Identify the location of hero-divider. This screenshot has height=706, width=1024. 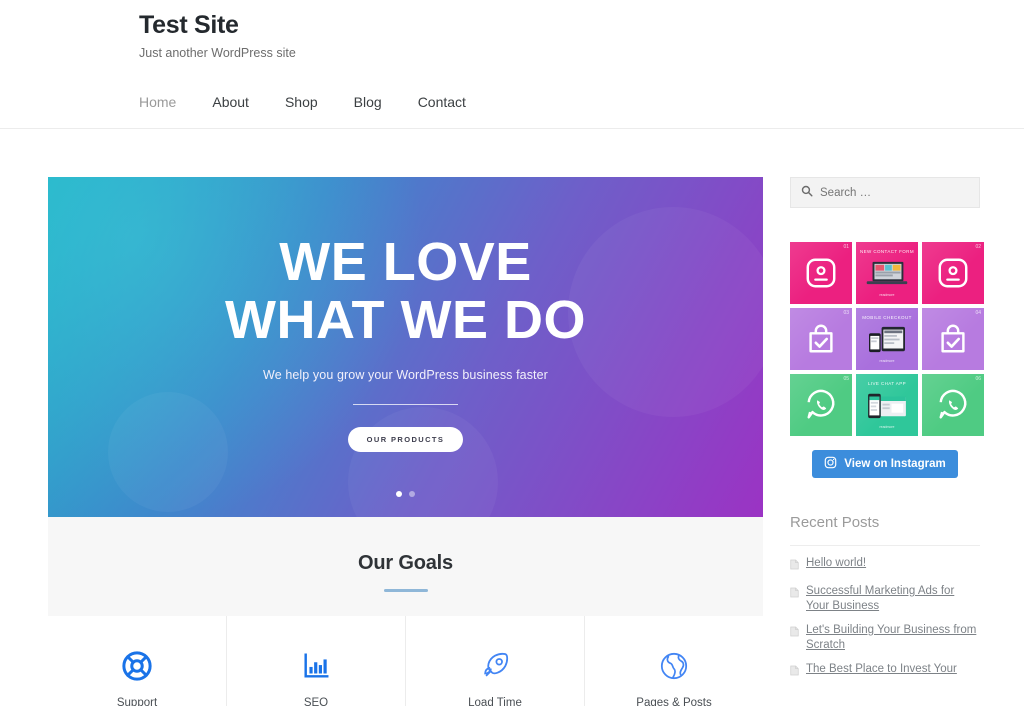
(405, 404).